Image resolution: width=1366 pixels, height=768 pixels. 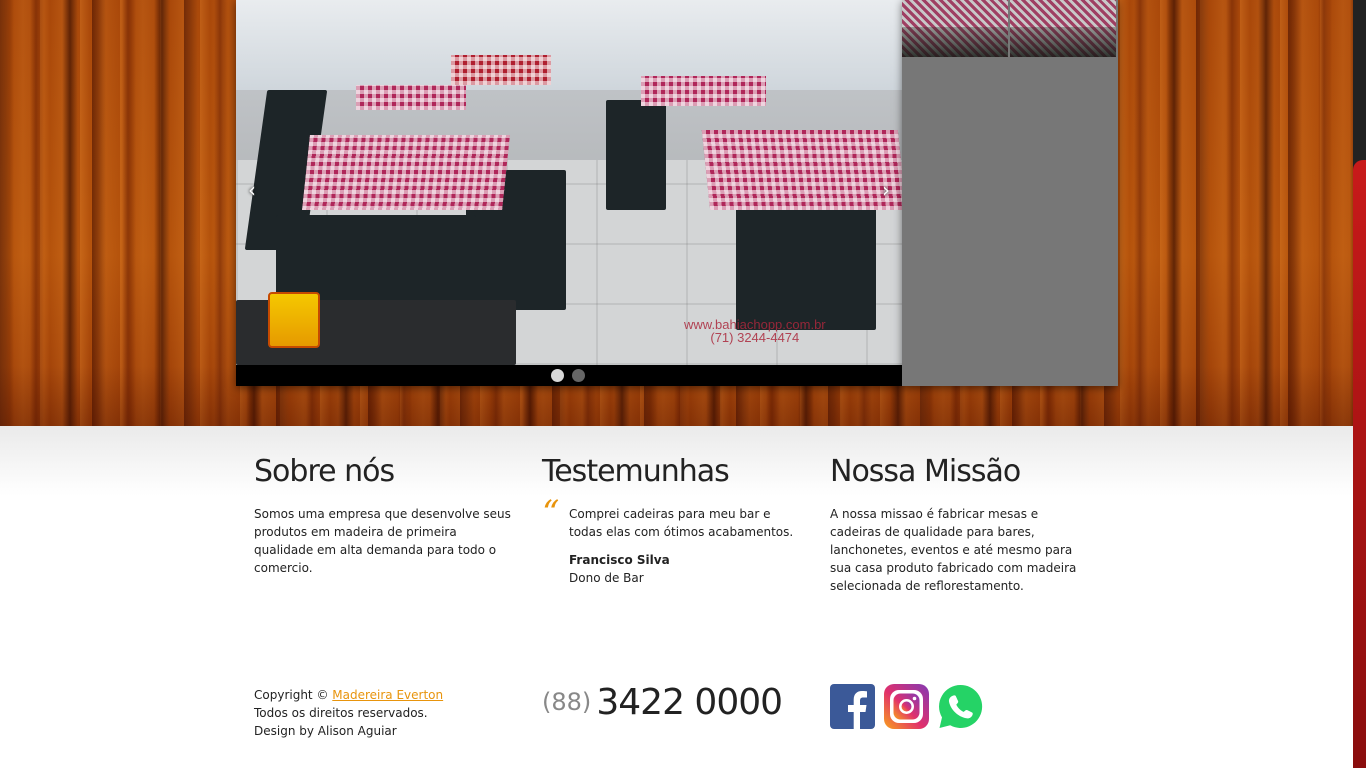 I want to click on page-scrollbar, so click(x=1359, y=384).